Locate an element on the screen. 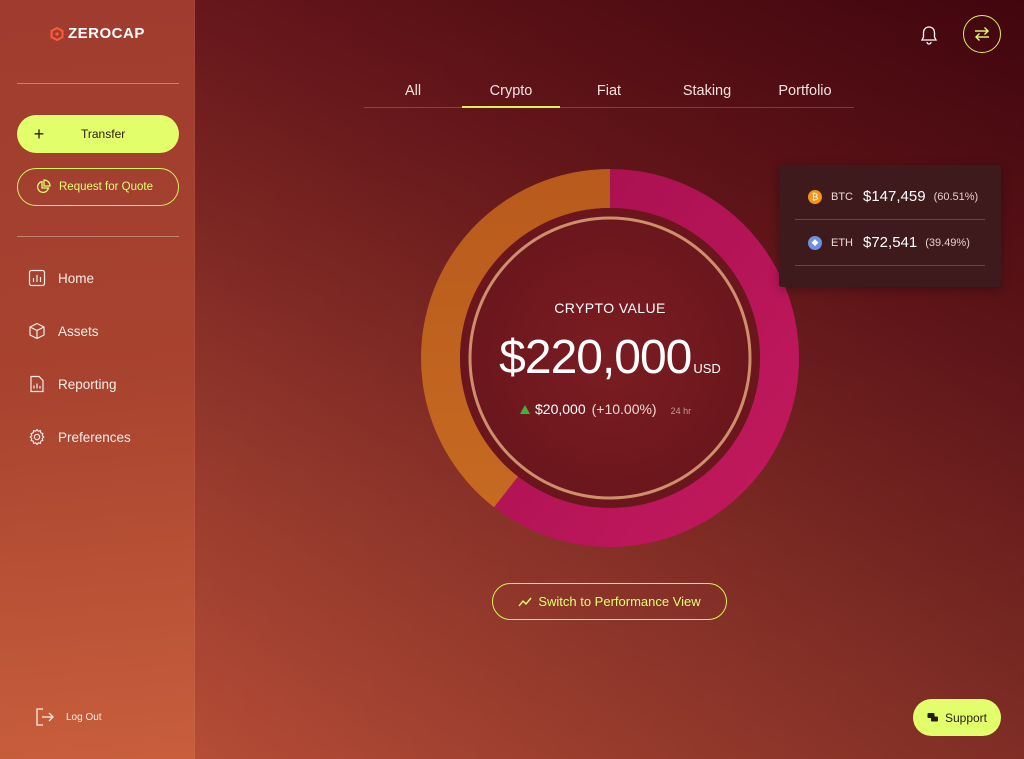 Image resolution: width=1024 pixels, height=759 pixels. chat-icon is located at coordinates (932, 716).